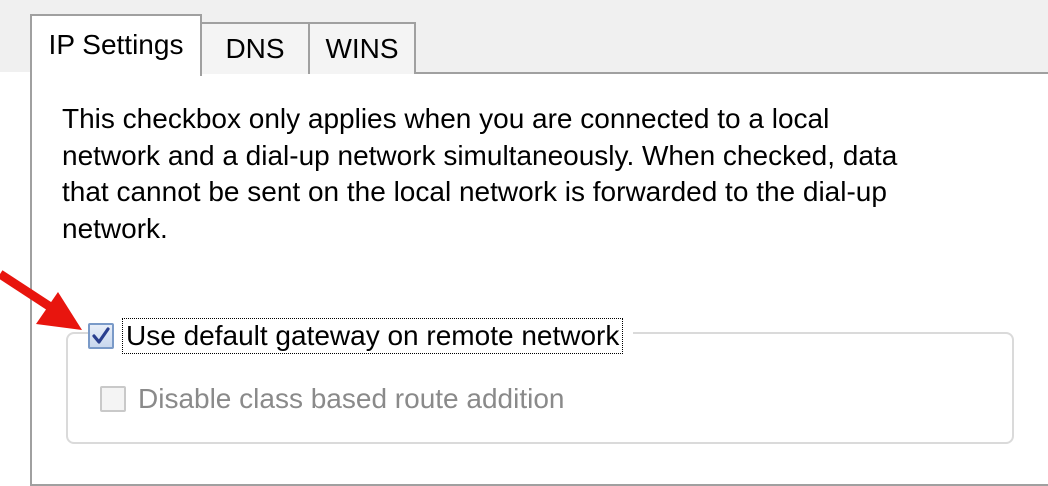 This screenshot has height=486, width=1048. I want to click on use-default-gateway-label: Use default gateway on remote network, so click(373, 336).